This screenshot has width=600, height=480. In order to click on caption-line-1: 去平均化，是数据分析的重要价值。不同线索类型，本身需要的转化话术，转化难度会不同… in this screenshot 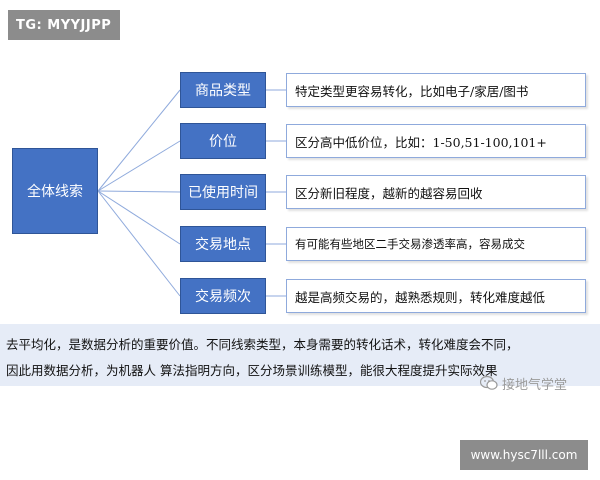, I will do `click(262, 344)`.